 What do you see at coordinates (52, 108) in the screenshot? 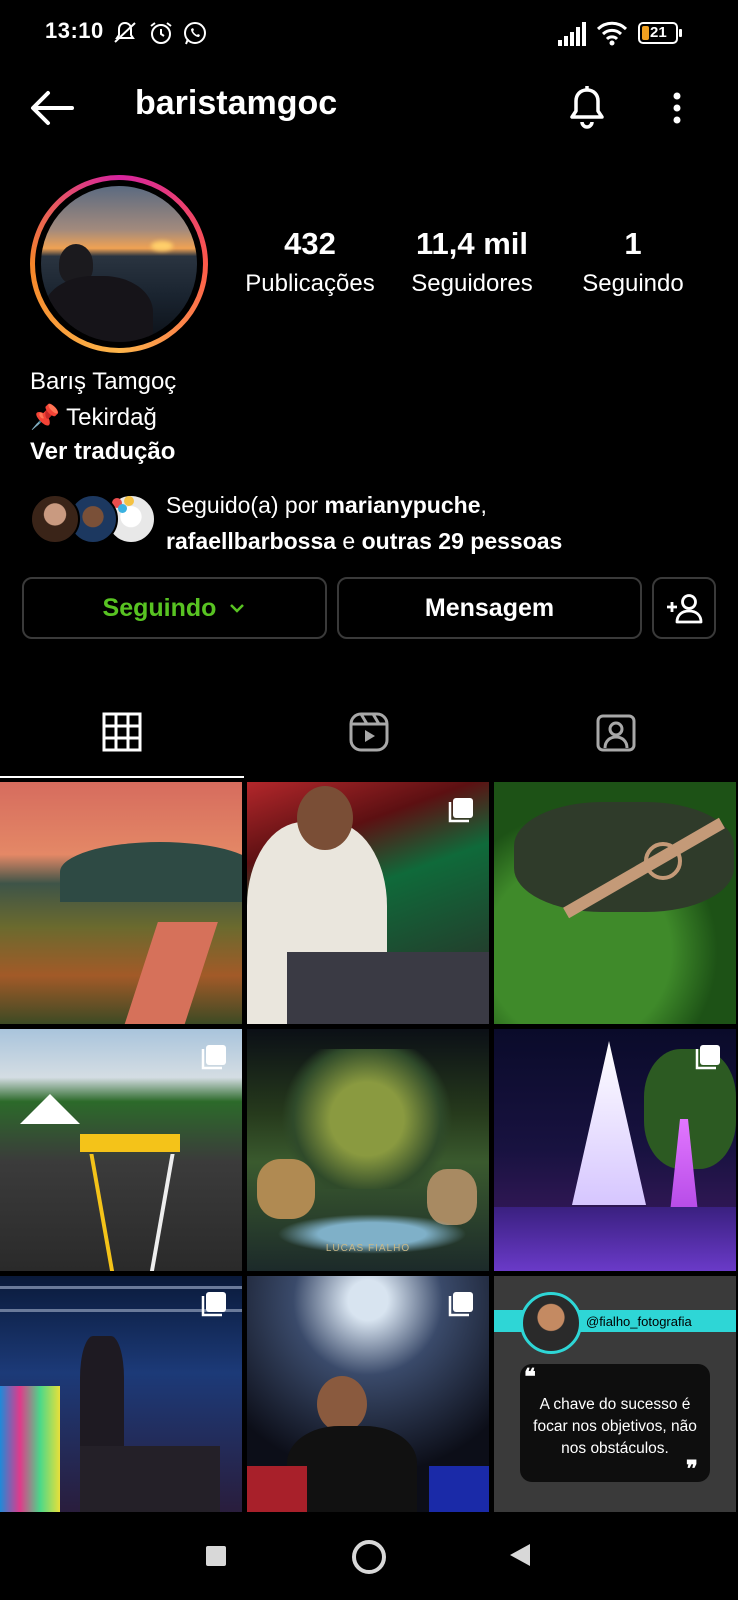
I see `back-arrow-icon` at bounding box center [52, 108].